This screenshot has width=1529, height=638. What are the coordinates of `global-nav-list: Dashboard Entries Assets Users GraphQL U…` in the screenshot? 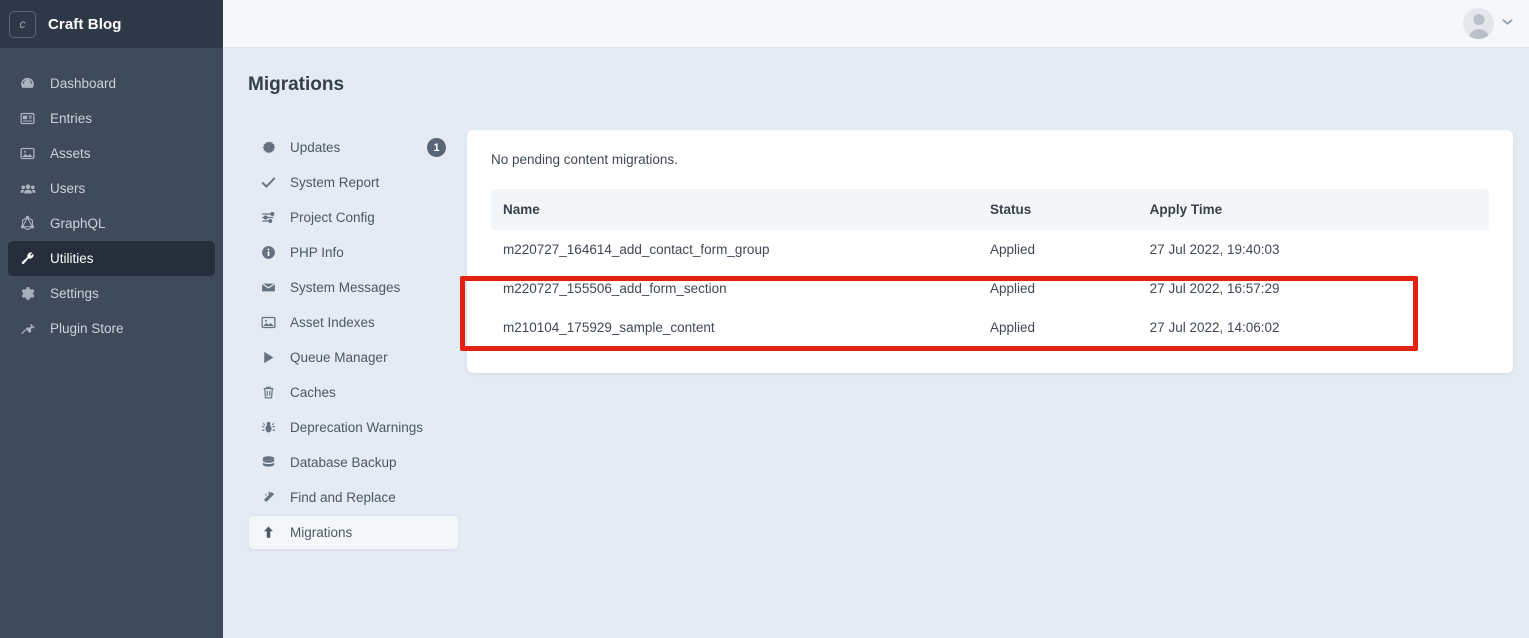 It's located at (111, 197).